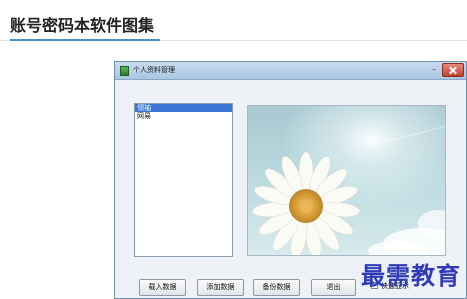  I want to click on list-item: 网易, so click(183, 116).